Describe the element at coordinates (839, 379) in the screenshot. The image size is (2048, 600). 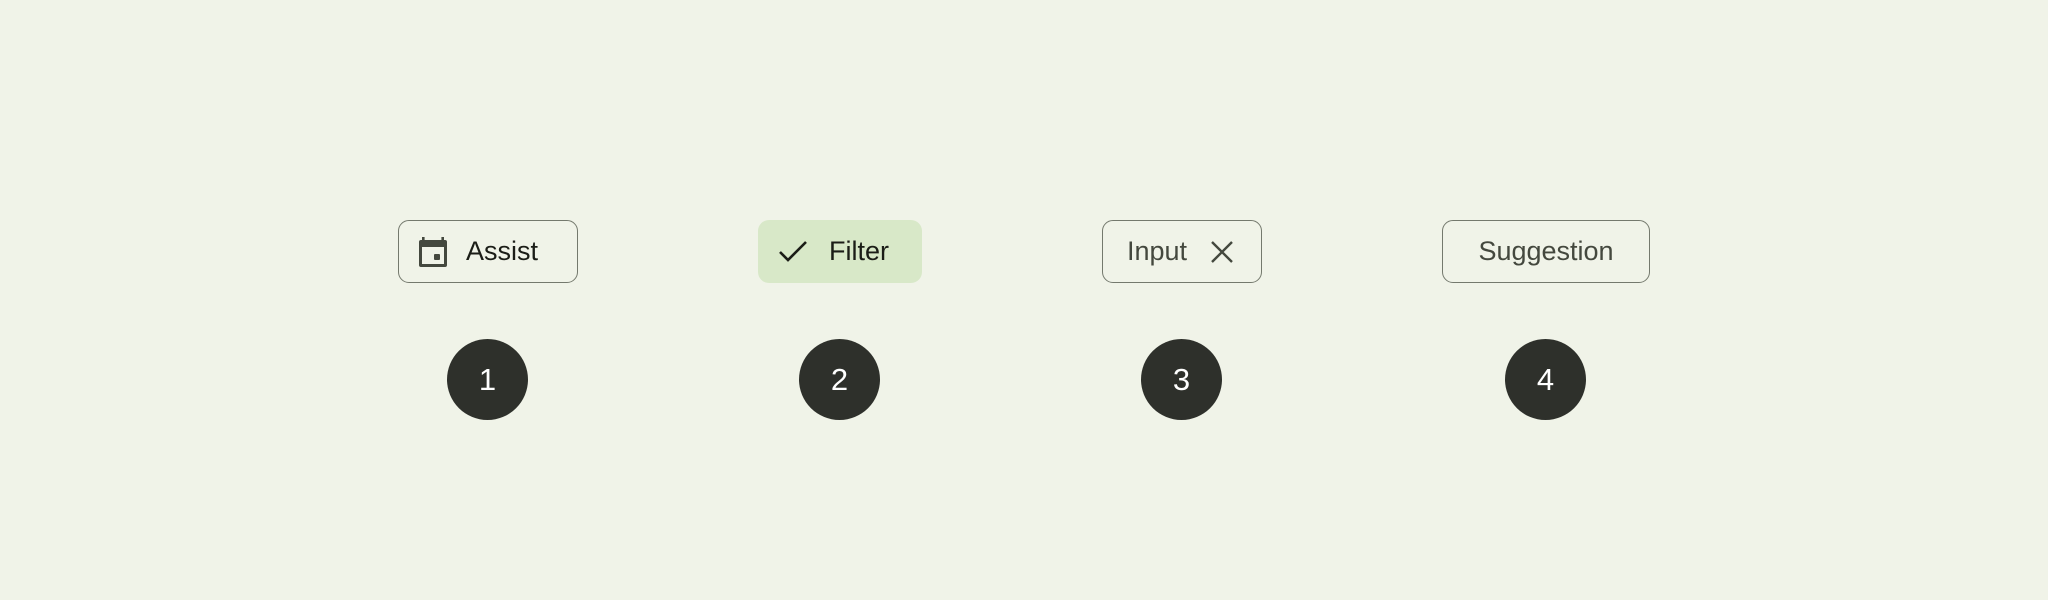
I see `number-badge-2: 2` at that location.